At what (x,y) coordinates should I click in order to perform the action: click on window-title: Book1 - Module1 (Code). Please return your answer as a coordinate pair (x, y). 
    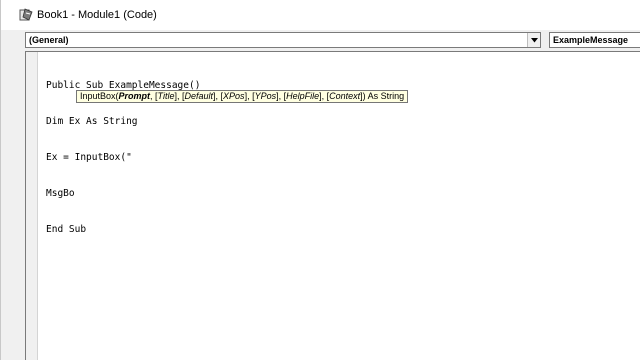
    Looking at the image, I should click on (97, 15).